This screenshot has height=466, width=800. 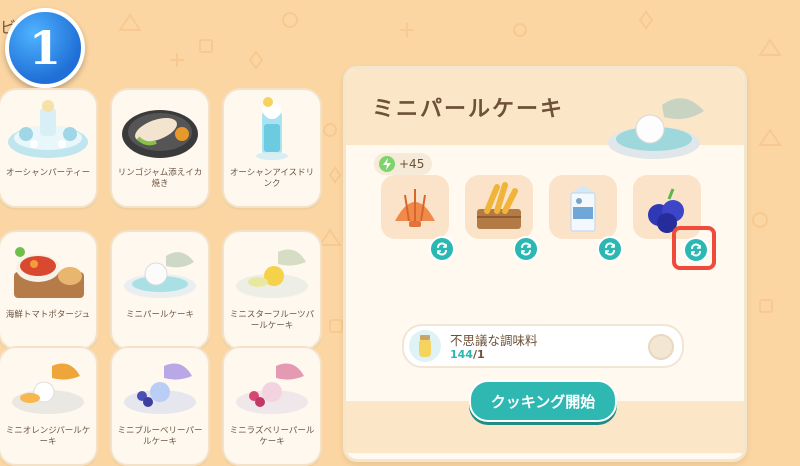 I want to click on recipe-name: ミニパールケーキ, so click(x=159, y=315).